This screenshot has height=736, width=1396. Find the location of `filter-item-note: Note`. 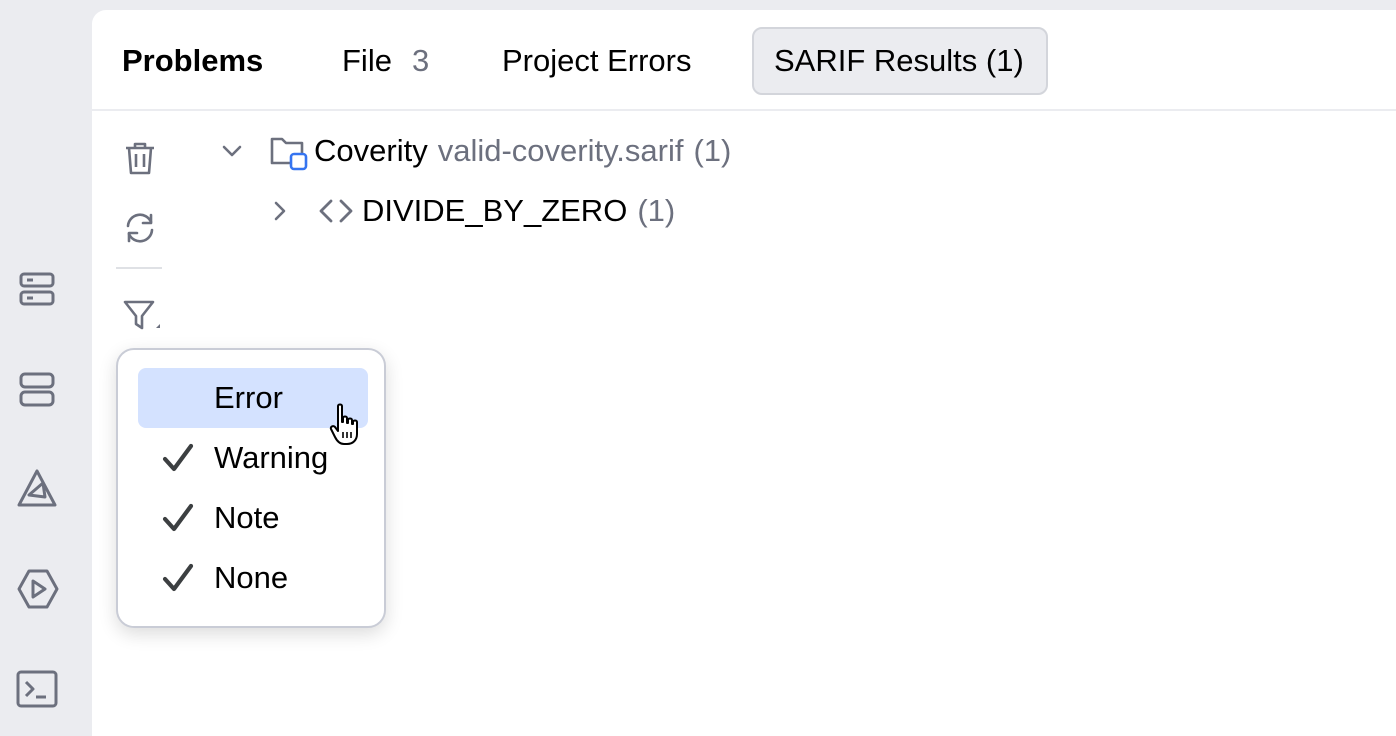

filter-item-note: Note is located at coordinates (253, 518).